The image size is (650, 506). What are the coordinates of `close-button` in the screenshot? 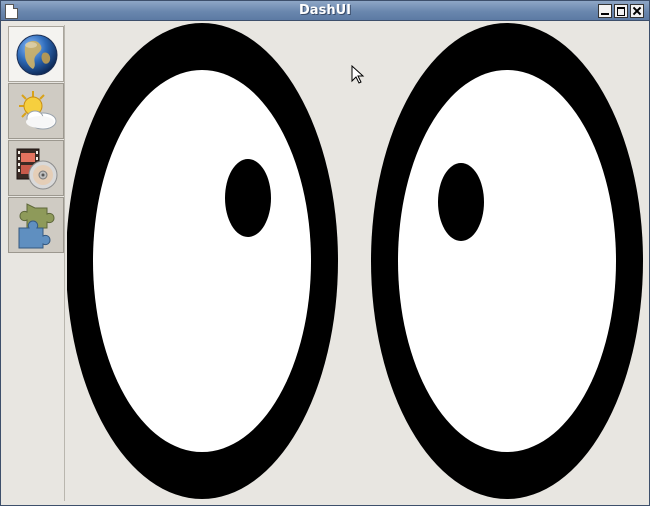 It's located at (637, 11).